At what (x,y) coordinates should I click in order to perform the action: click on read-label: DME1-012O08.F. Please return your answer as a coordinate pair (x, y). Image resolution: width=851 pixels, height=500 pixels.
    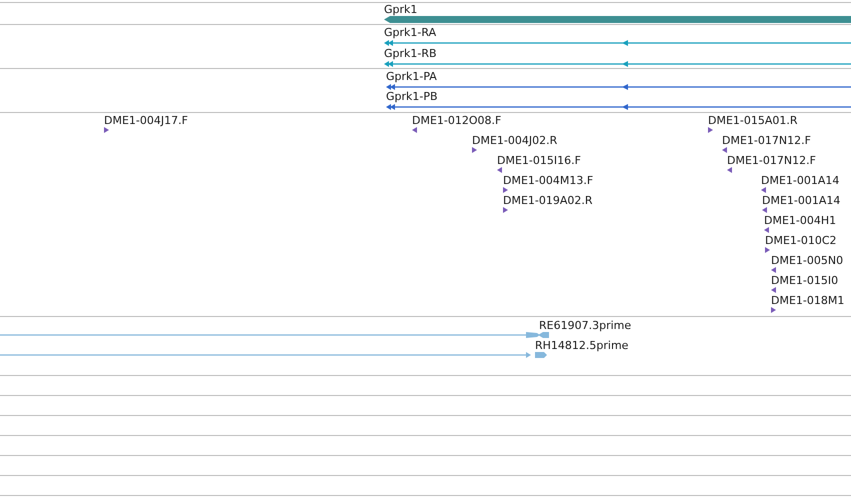
    Looking at the image, I should click on (457, 120).